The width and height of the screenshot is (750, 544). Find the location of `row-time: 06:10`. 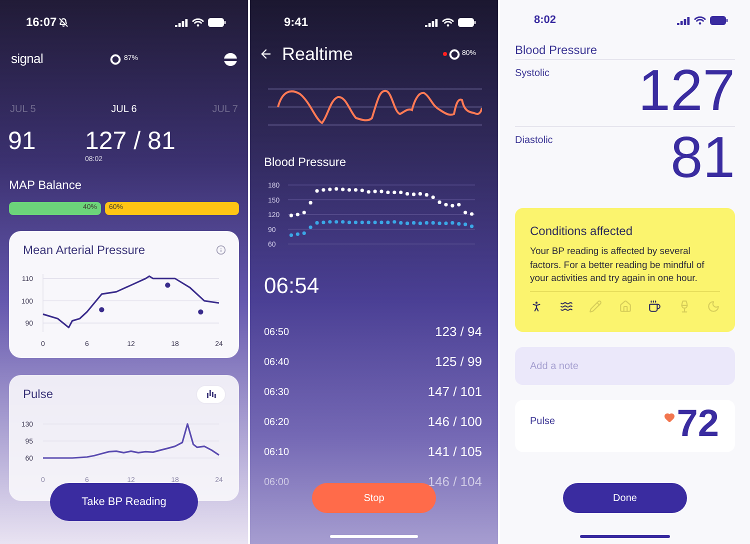

row-time: 06:10 is located at coordinates (277, 453).